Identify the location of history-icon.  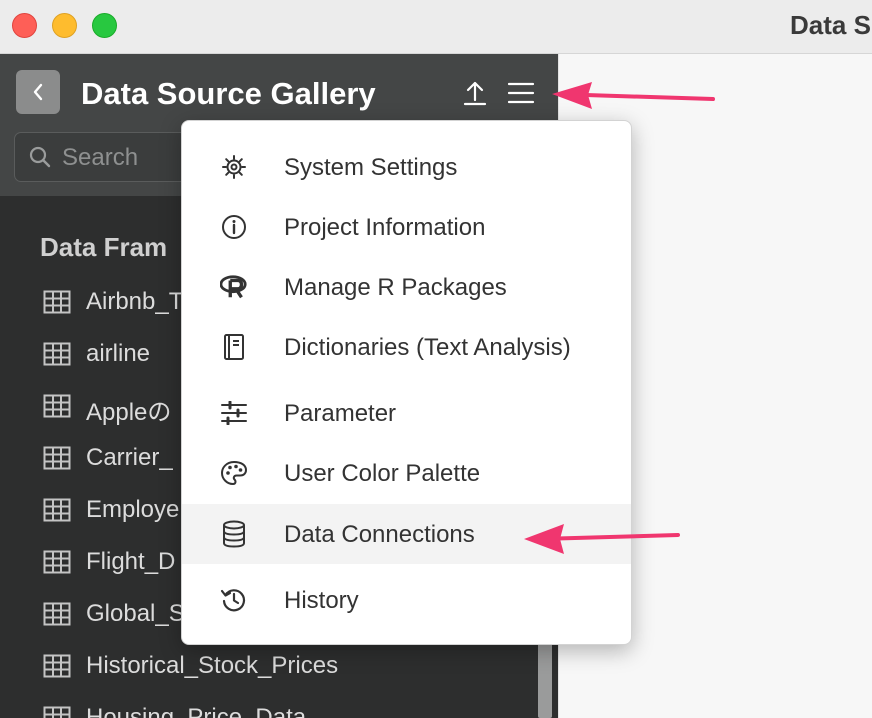
(234, 600).